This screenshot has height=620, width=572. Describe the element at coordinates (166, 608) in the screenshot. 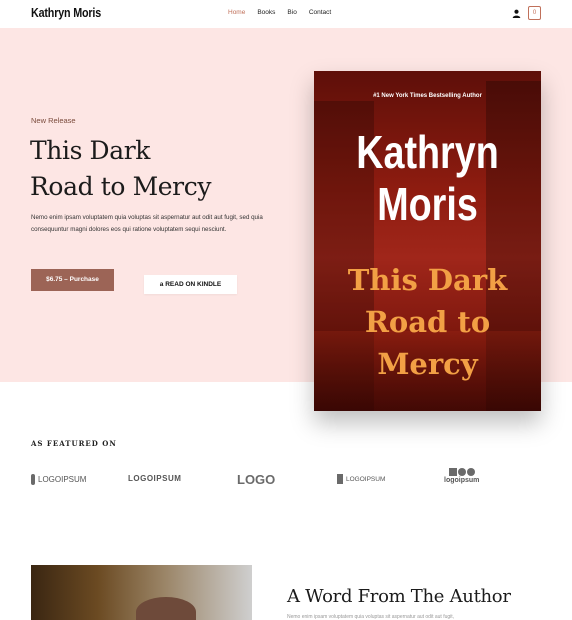

I see `author-hat` at that location.